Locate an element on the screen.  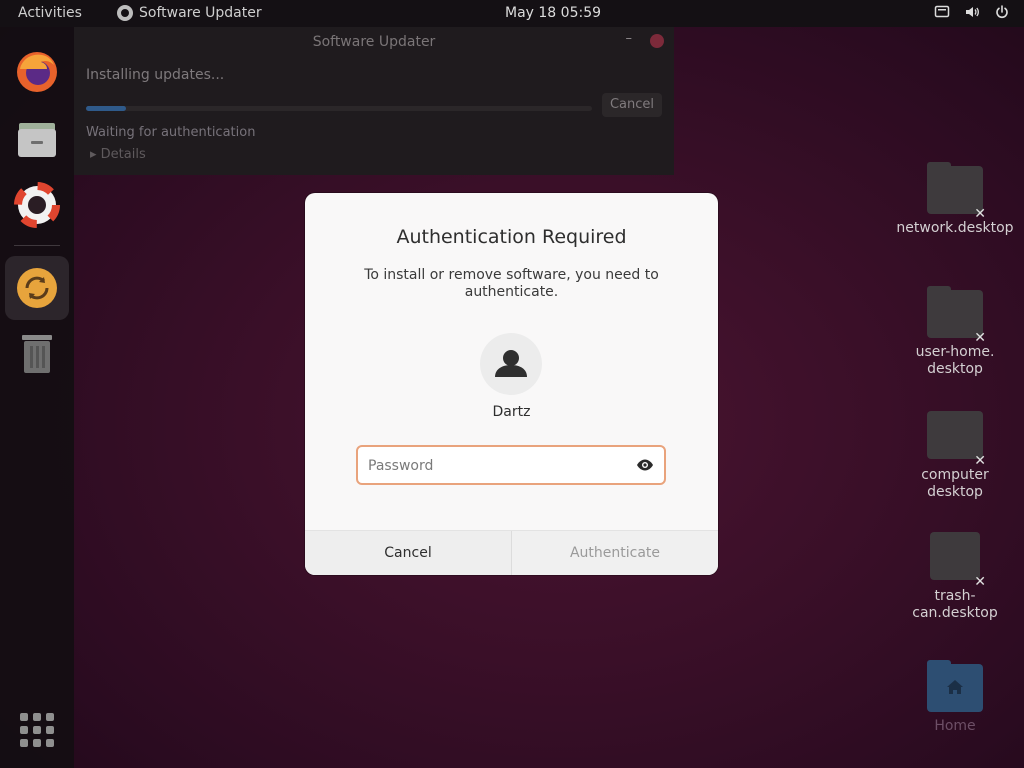
progress-bar is located at coordinates (339, 108).